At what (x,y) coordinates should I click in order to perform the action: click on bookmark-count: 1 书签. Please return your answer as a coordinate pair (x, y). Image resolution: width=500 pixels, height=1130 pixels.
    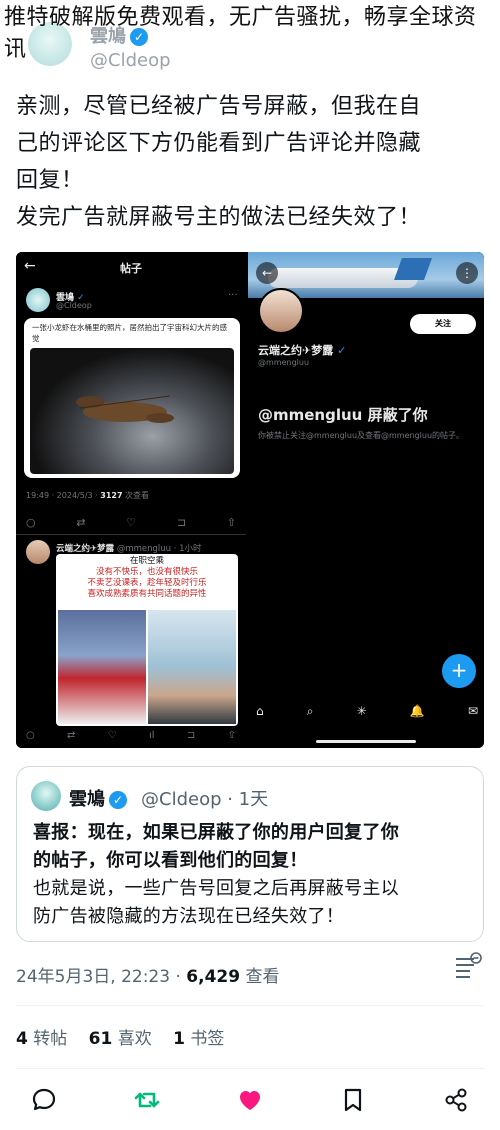
    Looking at the image, I should click on (198, 1039).